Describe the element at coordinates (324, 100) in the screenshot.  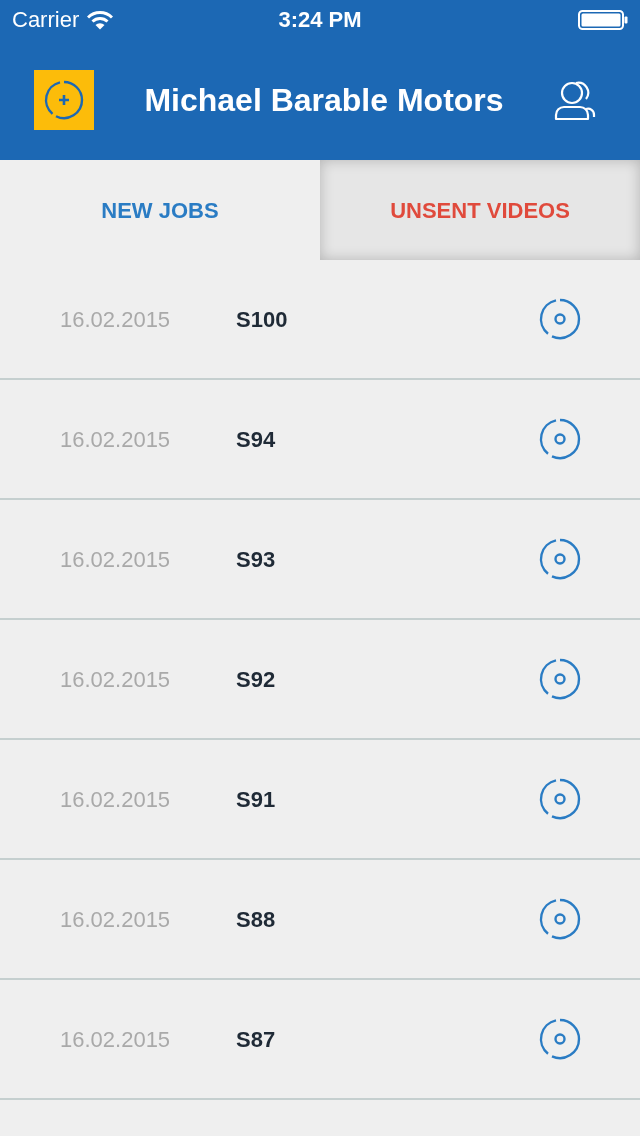
I see `header-title: Michael Barable Motors` at that location.